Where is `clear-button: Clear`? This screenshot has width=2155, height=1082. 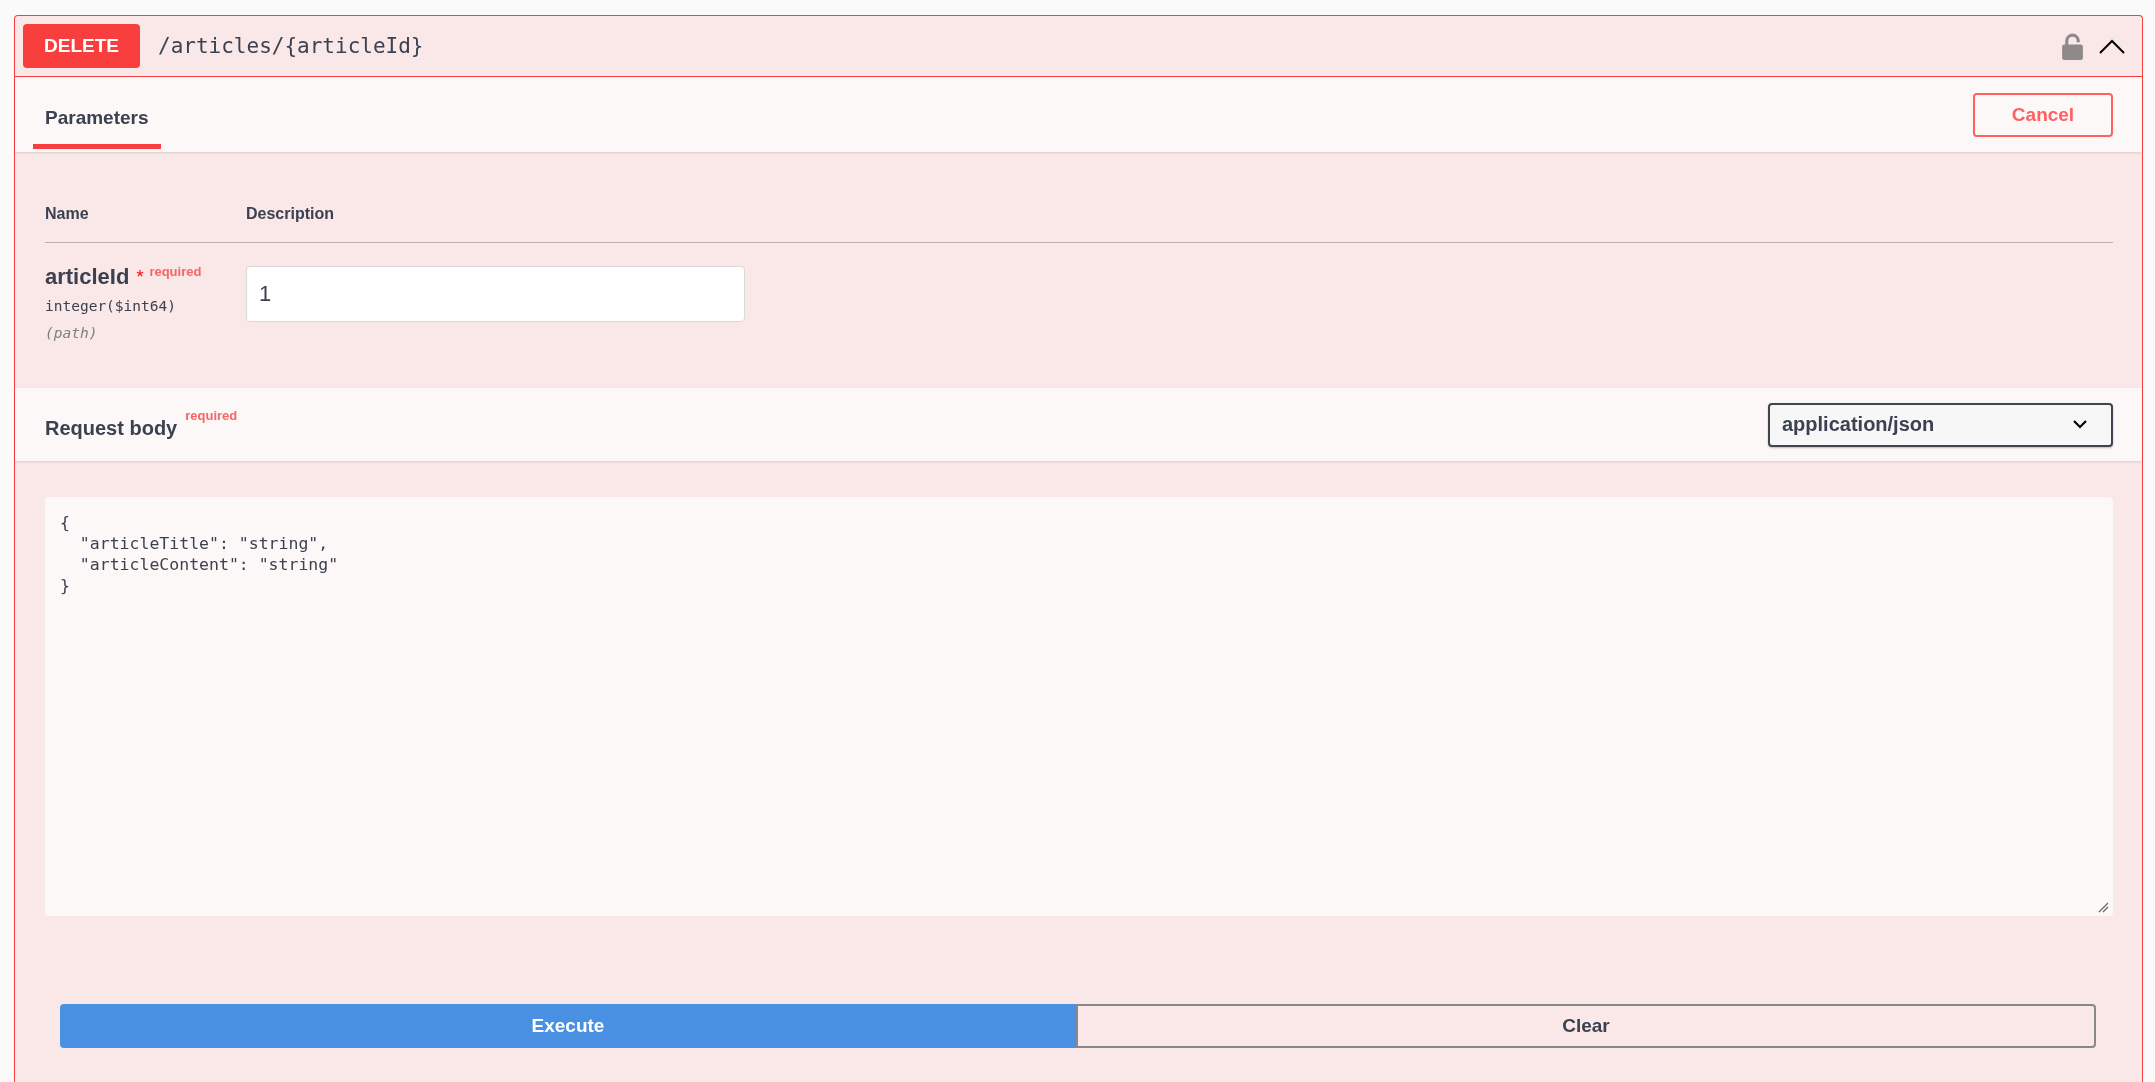
clear-button: Clear is located at coordinates (1586, 1026).